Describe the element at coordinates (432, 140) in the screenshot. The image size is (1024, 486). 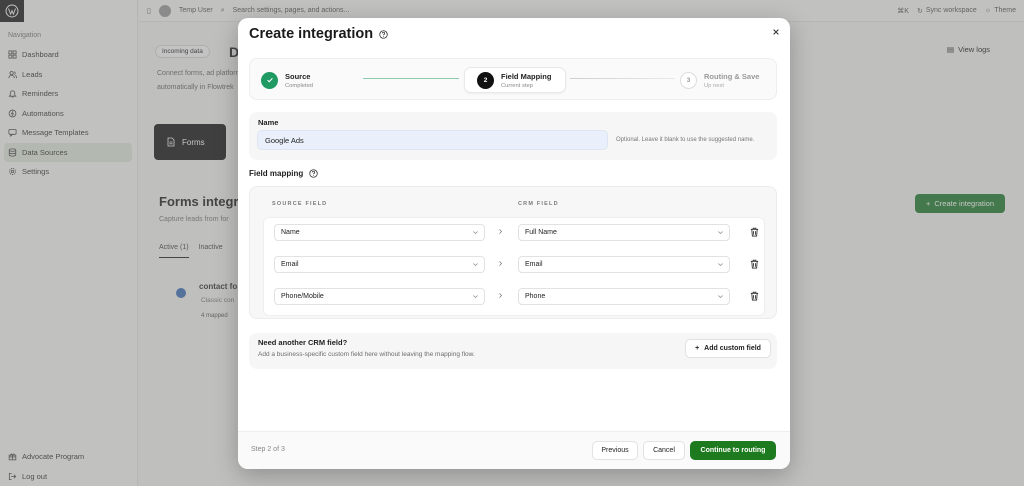
I see `name-input` at that location.